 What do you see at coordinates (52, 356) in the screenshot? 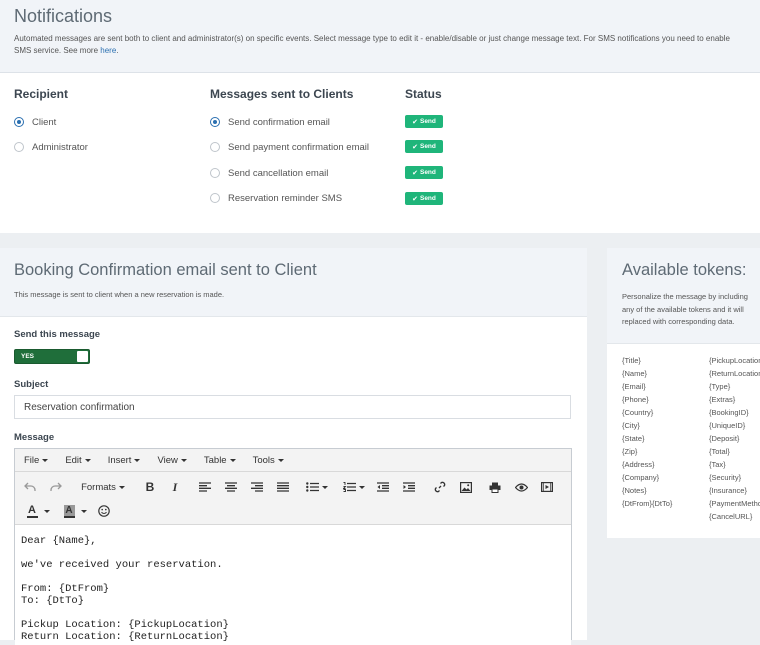
I see `send-message-toggle: YES` at bounding box center [52, 356].